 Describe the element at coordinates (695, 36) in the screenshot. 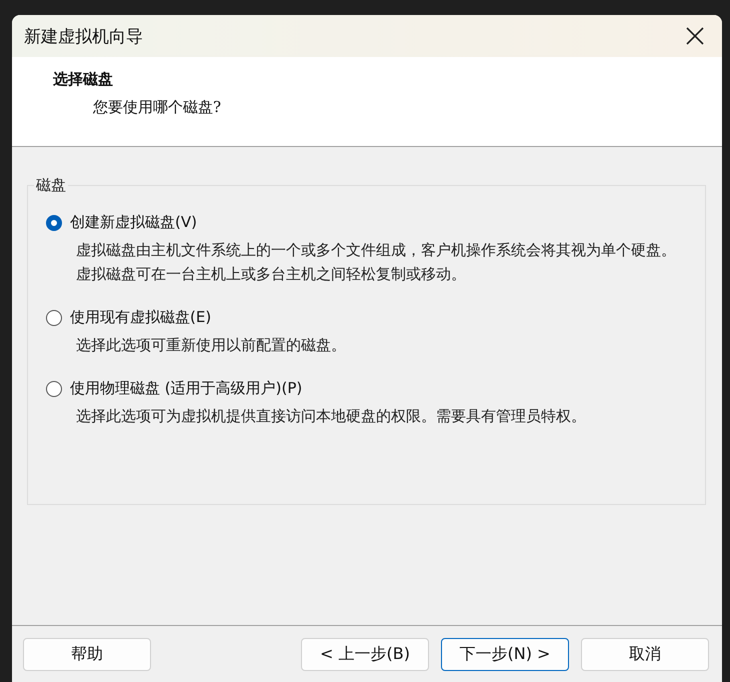

I see `close-icon` at that location.